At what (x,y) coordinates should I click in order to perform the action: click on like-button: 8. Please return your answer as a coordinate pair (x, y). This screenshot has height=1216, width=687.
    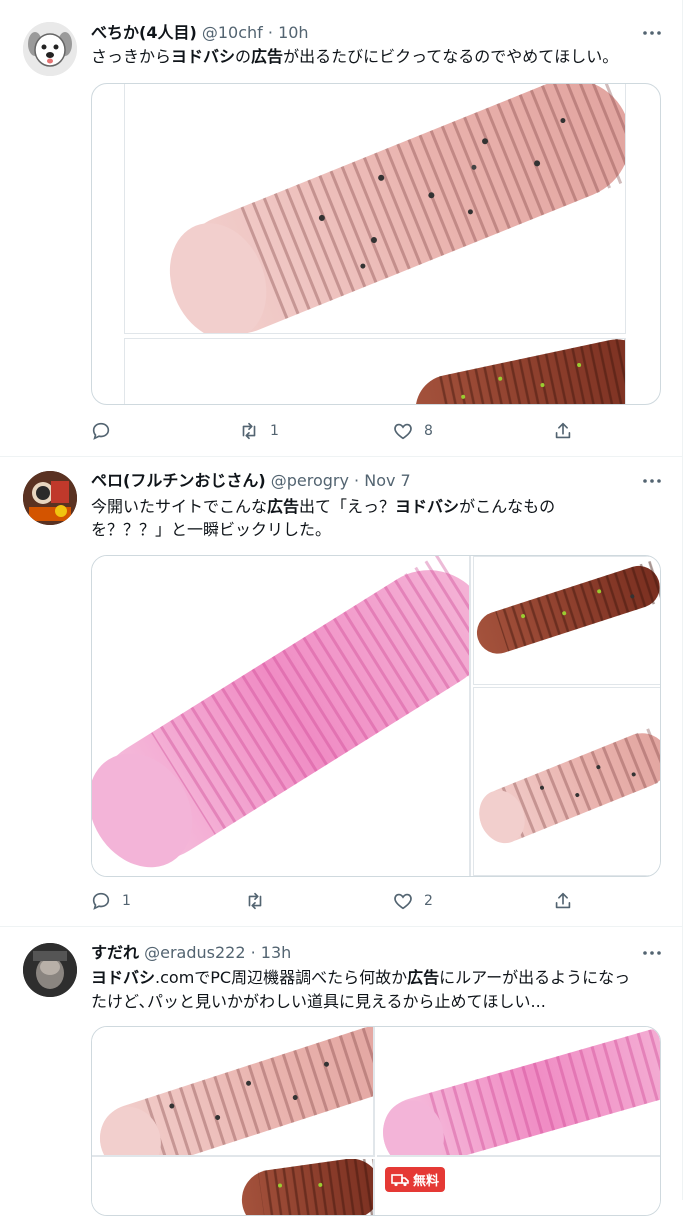
    Looking at the image, I should click on (412, 431).